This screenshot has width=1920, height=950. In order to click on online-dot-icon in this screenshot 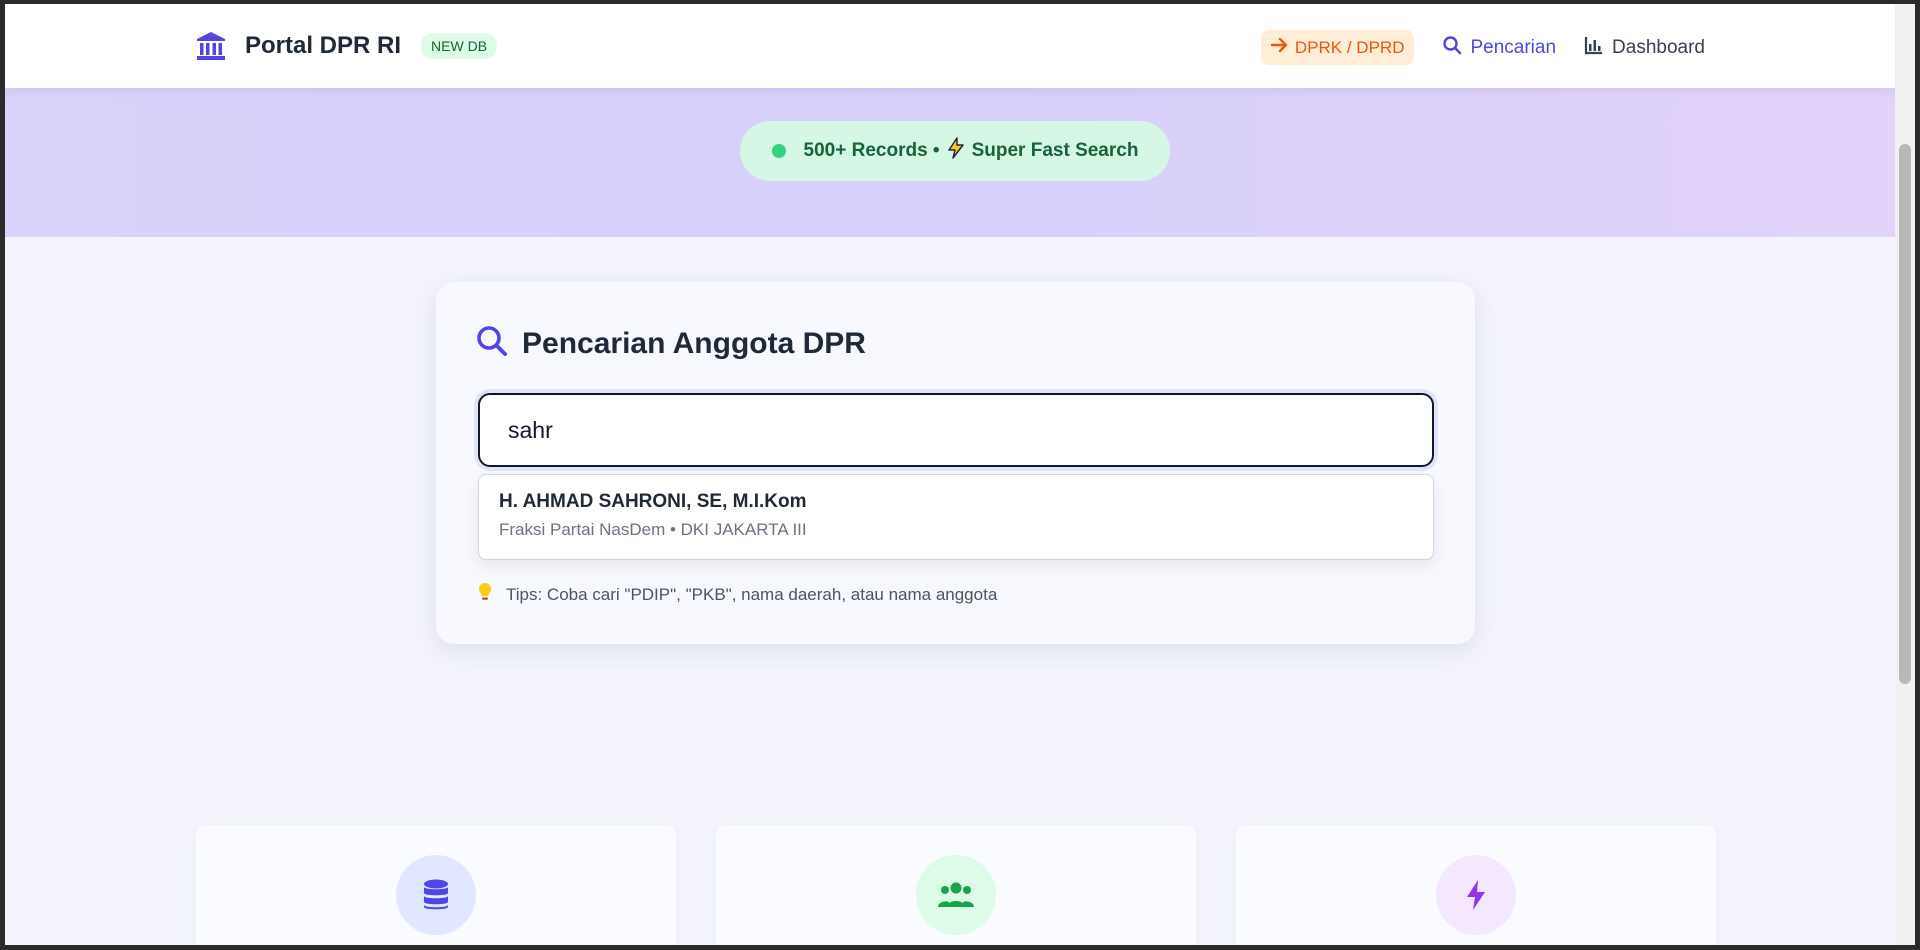, I will do `click(778, 151)`.